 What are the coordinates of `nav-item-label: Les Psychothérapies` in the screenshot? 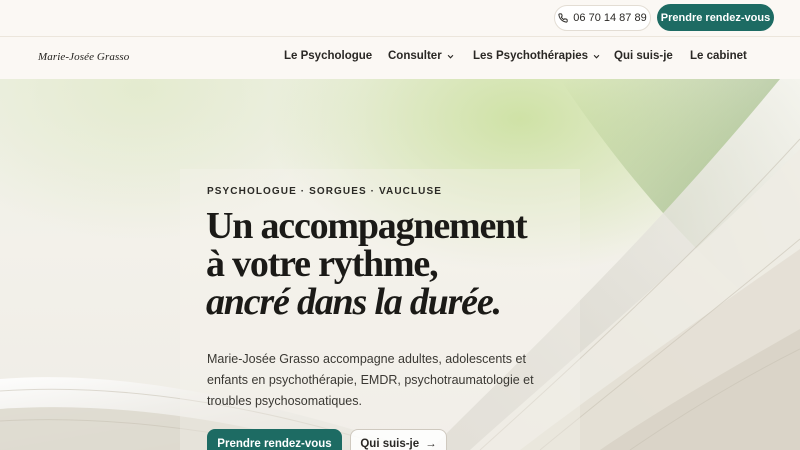 It's located at (531, 56).